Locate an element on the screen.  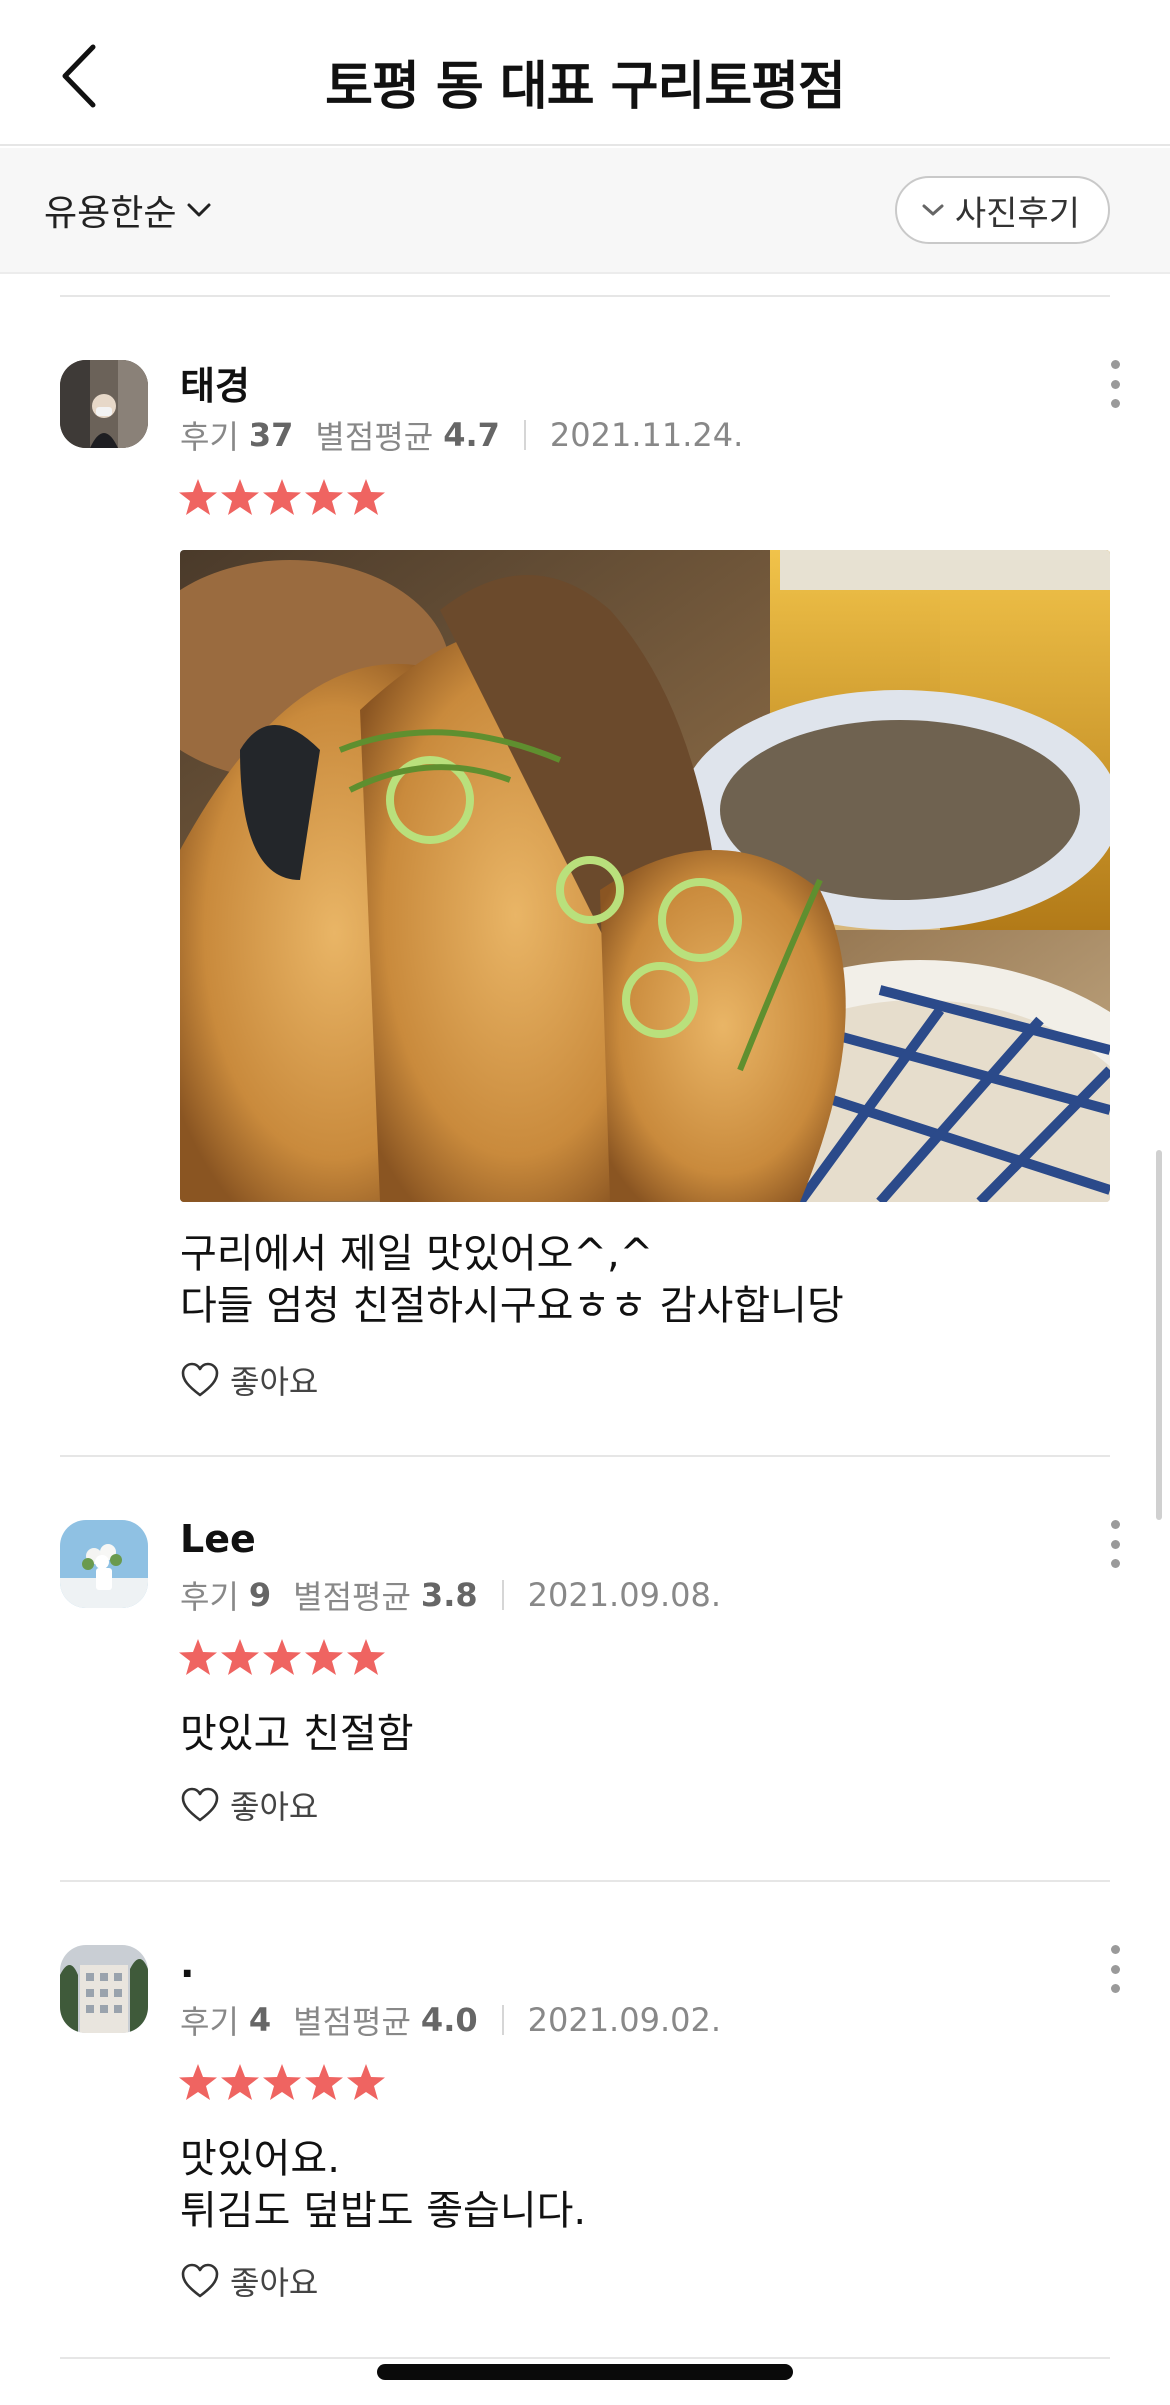
review-text: 맛있어요. 튀김도 덮밥도 좋습니다. is located at coordinates (383, 2185).